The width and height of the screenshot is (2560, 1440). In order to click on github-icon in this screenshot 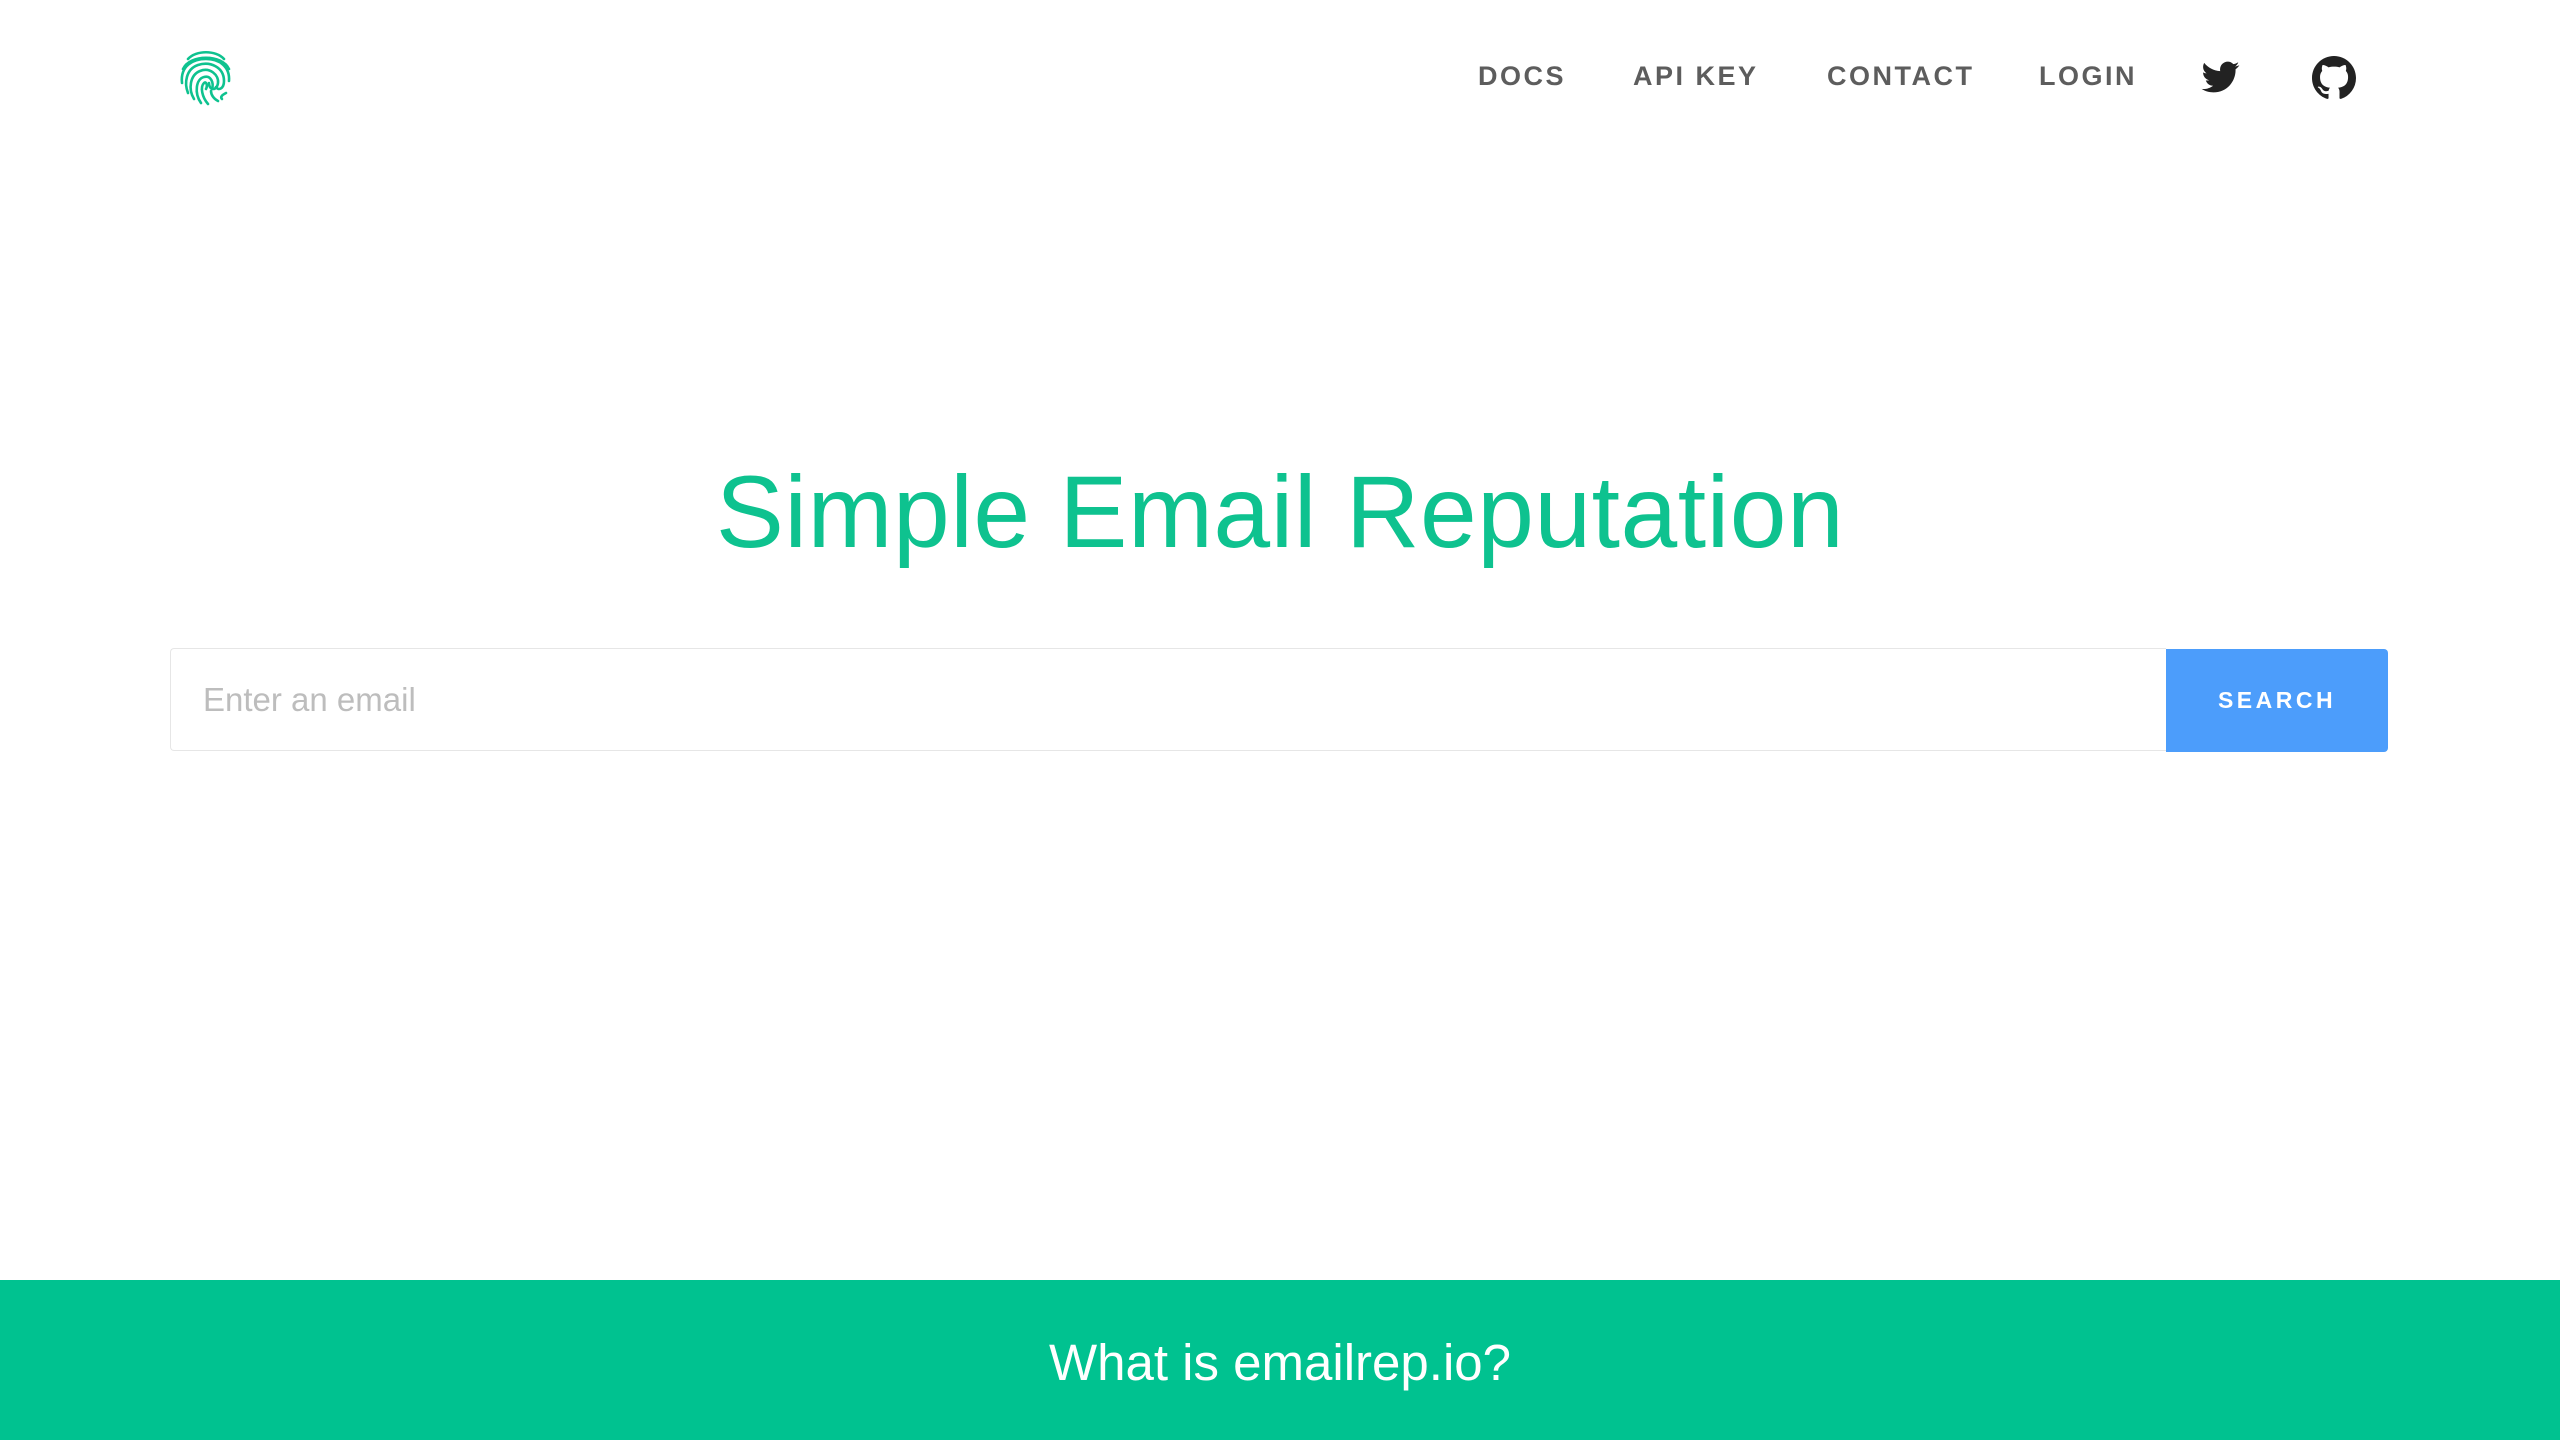, I will do `click(2334, 78)`.